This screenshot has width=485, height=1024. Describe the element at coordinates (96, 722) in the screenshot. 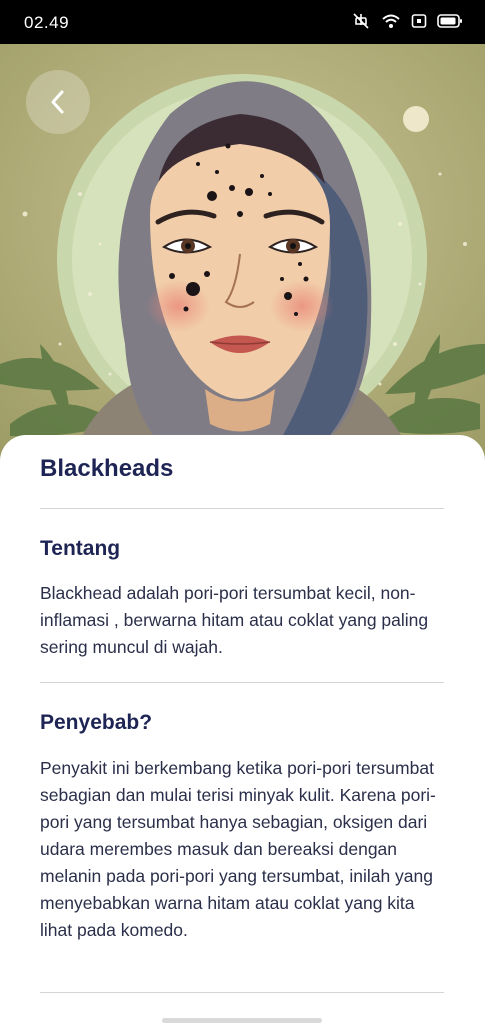

I see `section-heading-penyebab: Penyebab?` at that location.